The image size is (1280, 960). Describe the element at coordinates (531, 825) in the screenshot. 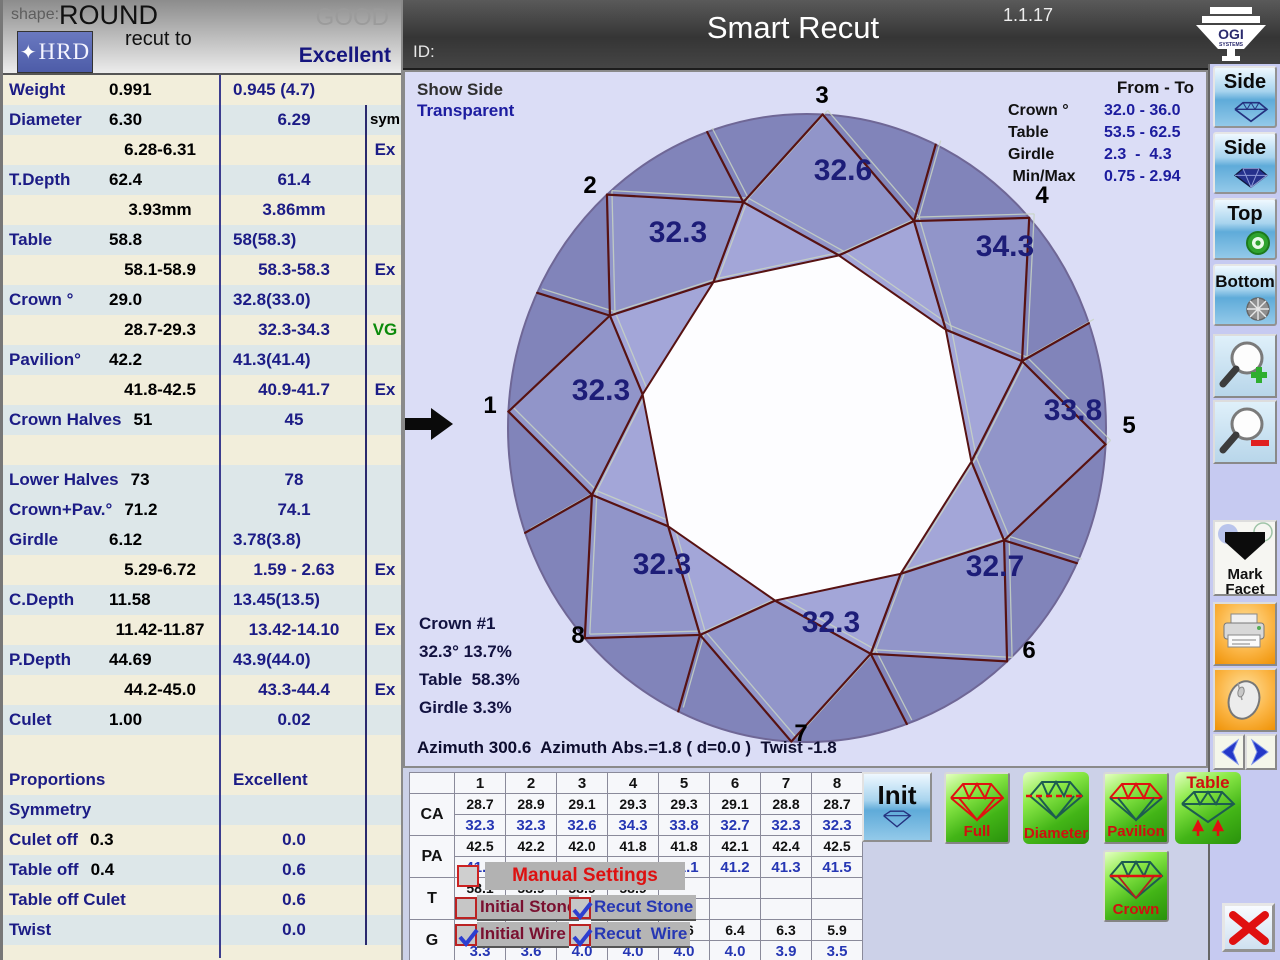

I see `recut-facet-value: 32.3` at that location.